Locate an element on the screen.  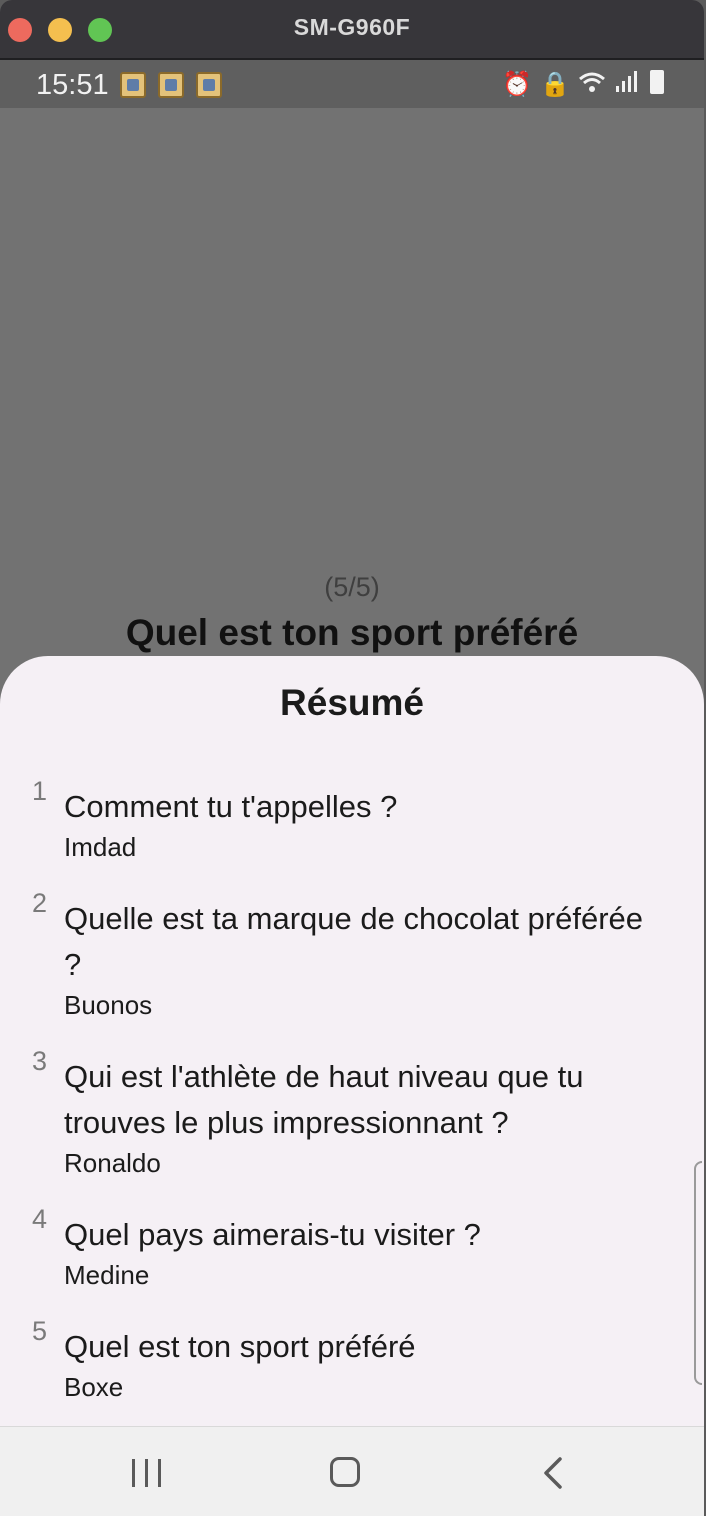
summary-title: Résumé is located at coordinates (352, 702).